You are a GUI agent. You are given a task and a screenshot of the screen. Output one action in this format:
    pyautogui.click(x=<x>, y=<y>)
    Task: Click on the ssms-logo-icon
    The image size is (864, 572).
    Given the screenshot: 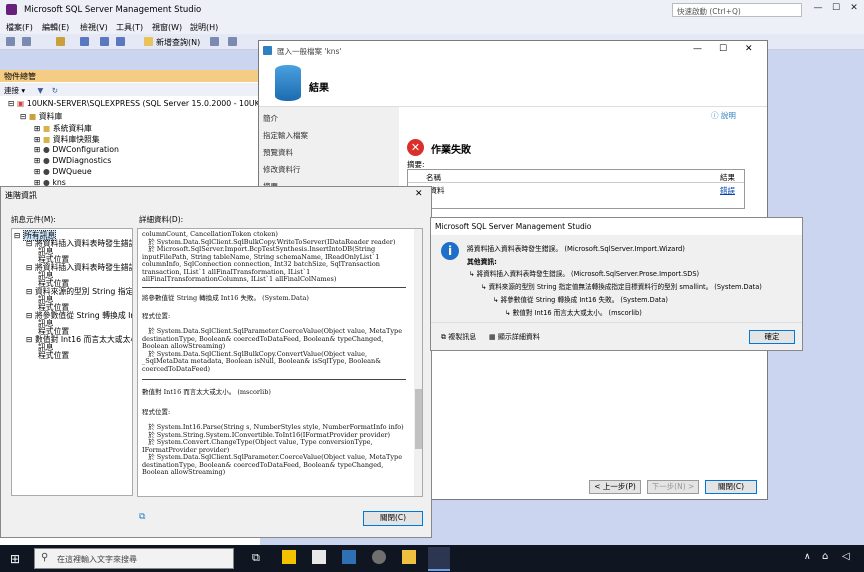 What is the action you would take?
    pyautogui.click(x=11, y=9)
    